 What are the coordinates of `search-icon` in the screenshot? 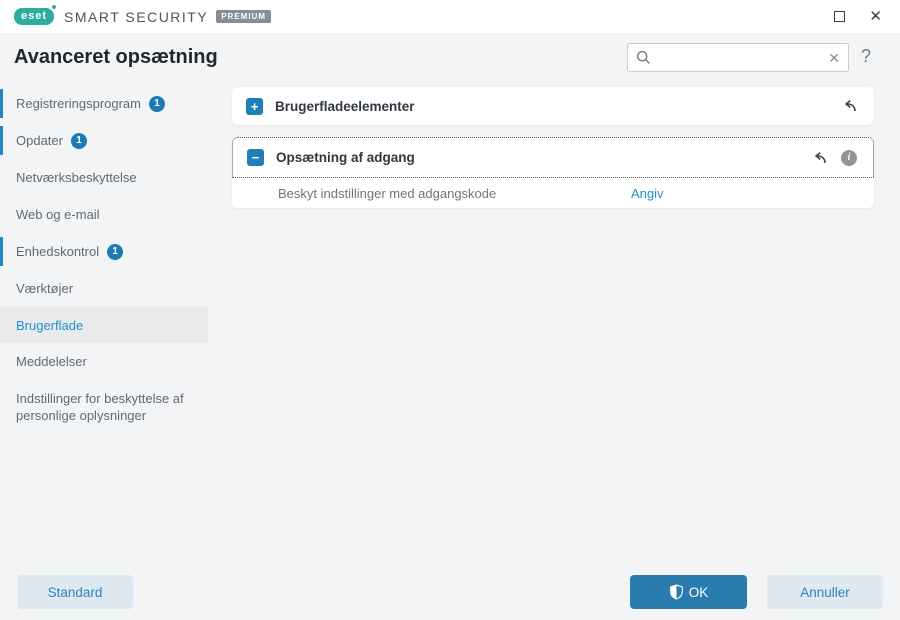 It's located at (643, 57).